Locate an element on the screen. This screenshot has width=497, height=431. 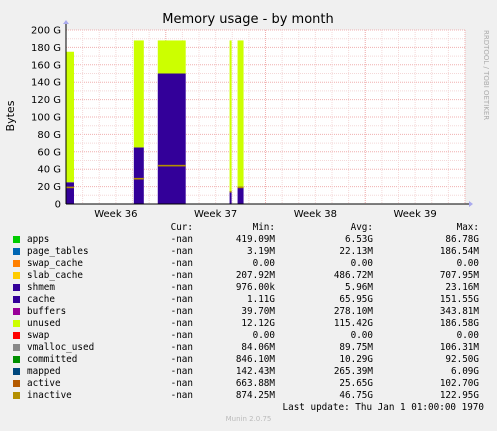
legend-row-committed: committed -nan 846.10M 10.29G 92.50G is located at coordinates (250, 360).